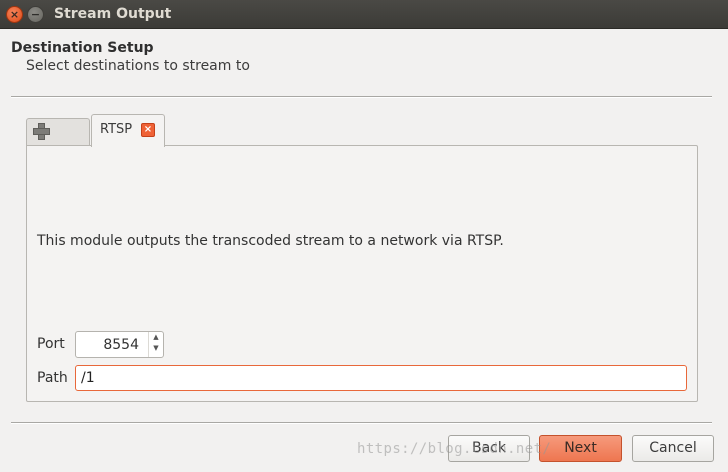  I want to click on minimize-icon: −, so click(35, 14).